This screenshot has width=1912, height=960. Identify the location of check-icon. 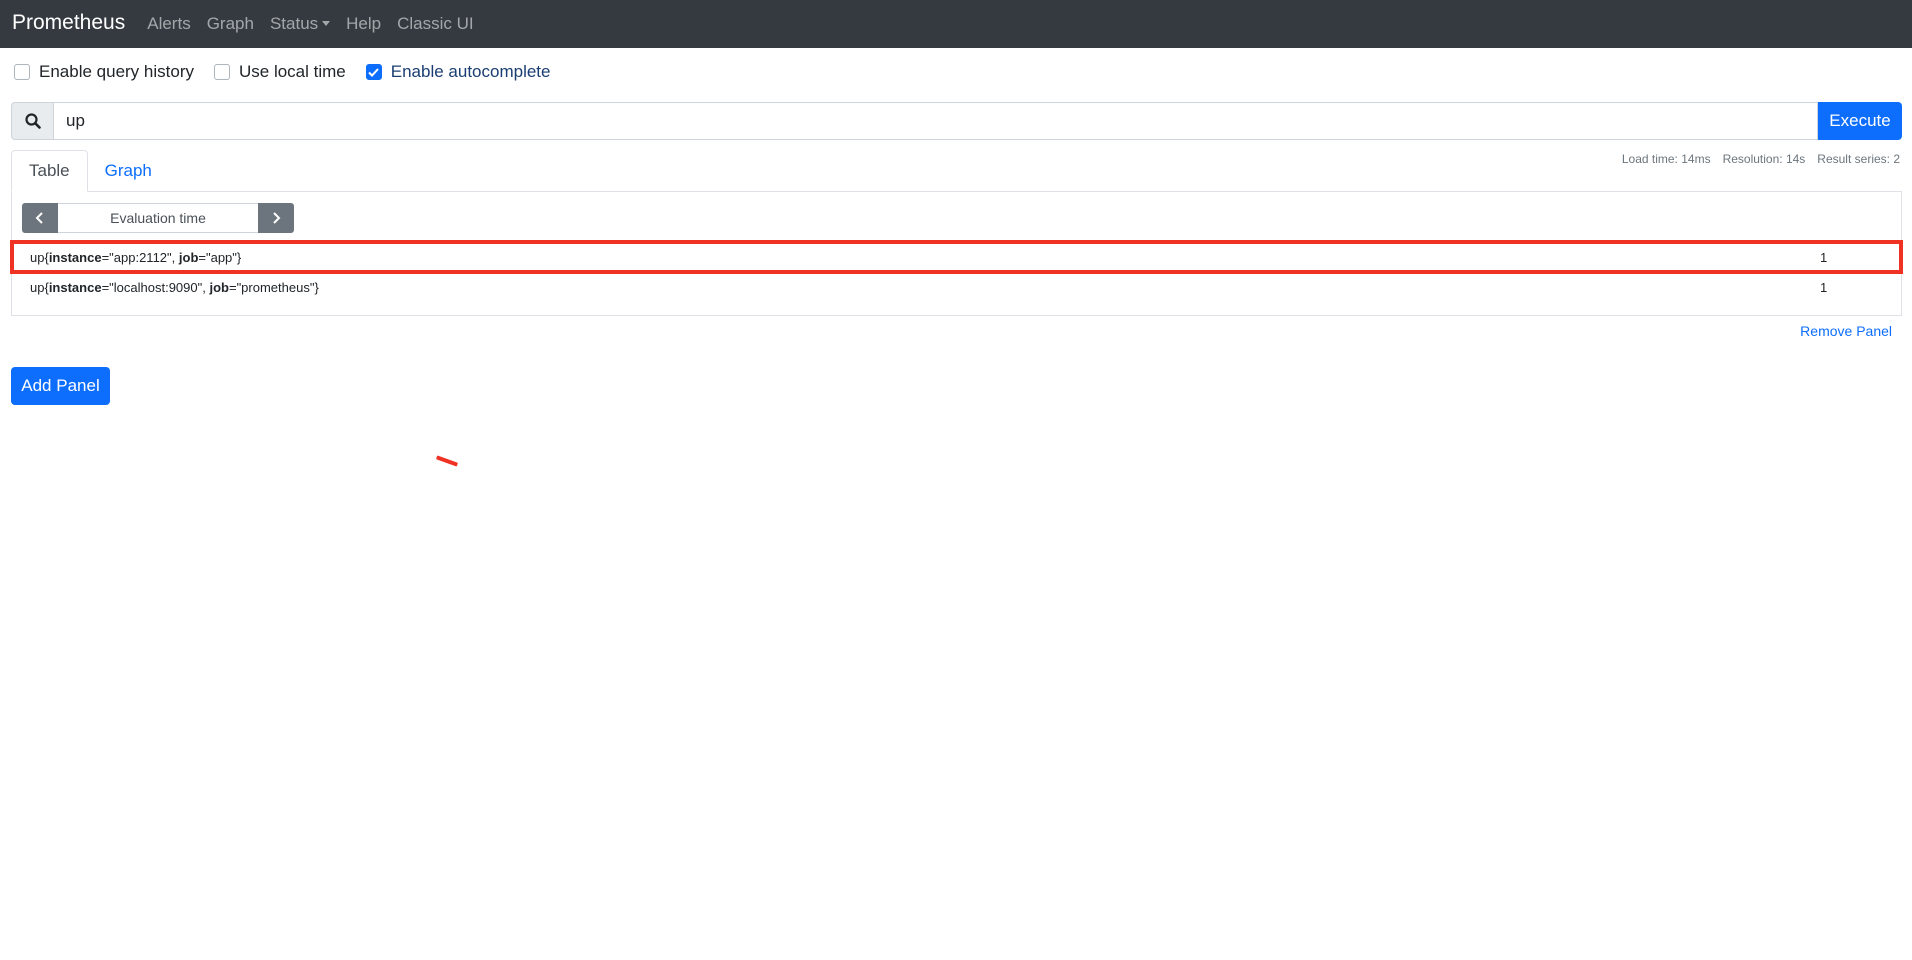
(373, 72).